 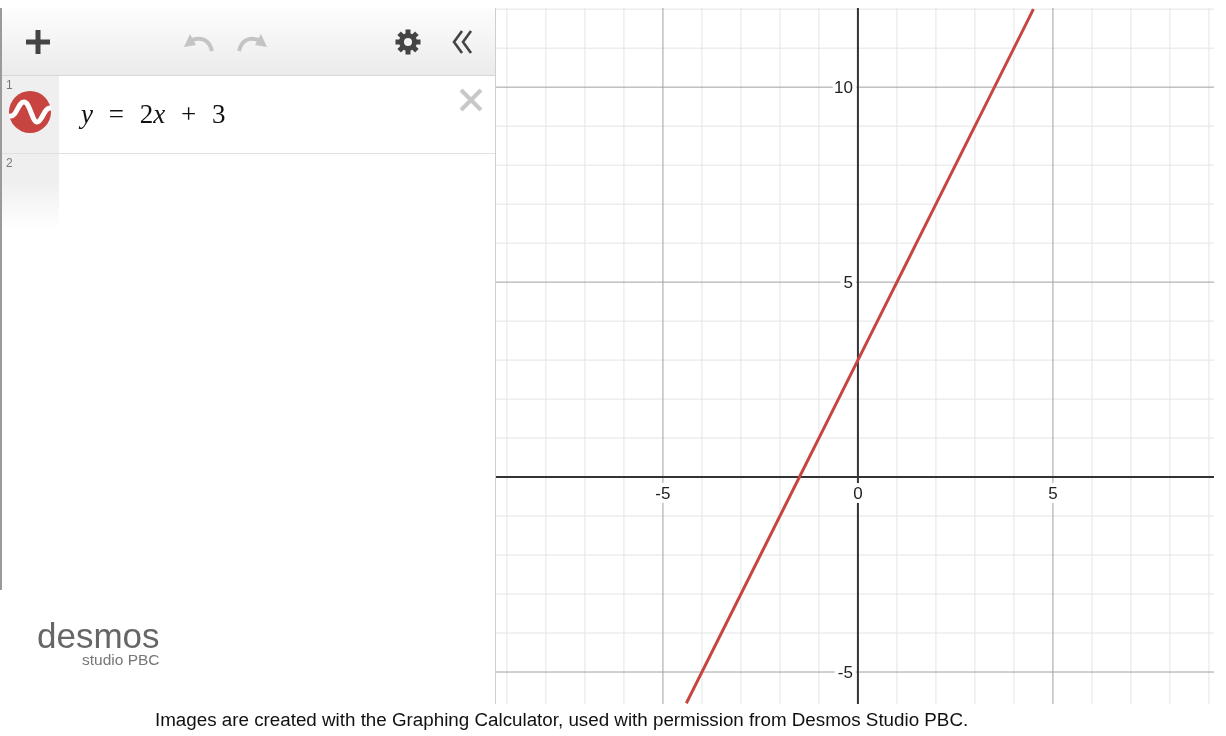 What do you see at coordinates (462, 41) in the screenshot?
I see `double-chevron-left-icon` at bounding box center [462, 41].